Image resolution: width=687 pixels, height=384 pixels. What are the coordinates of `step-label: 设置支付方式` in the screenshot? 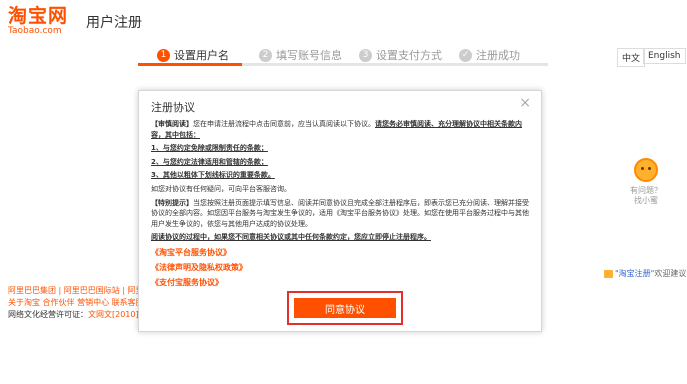 It's located at (409, 55).